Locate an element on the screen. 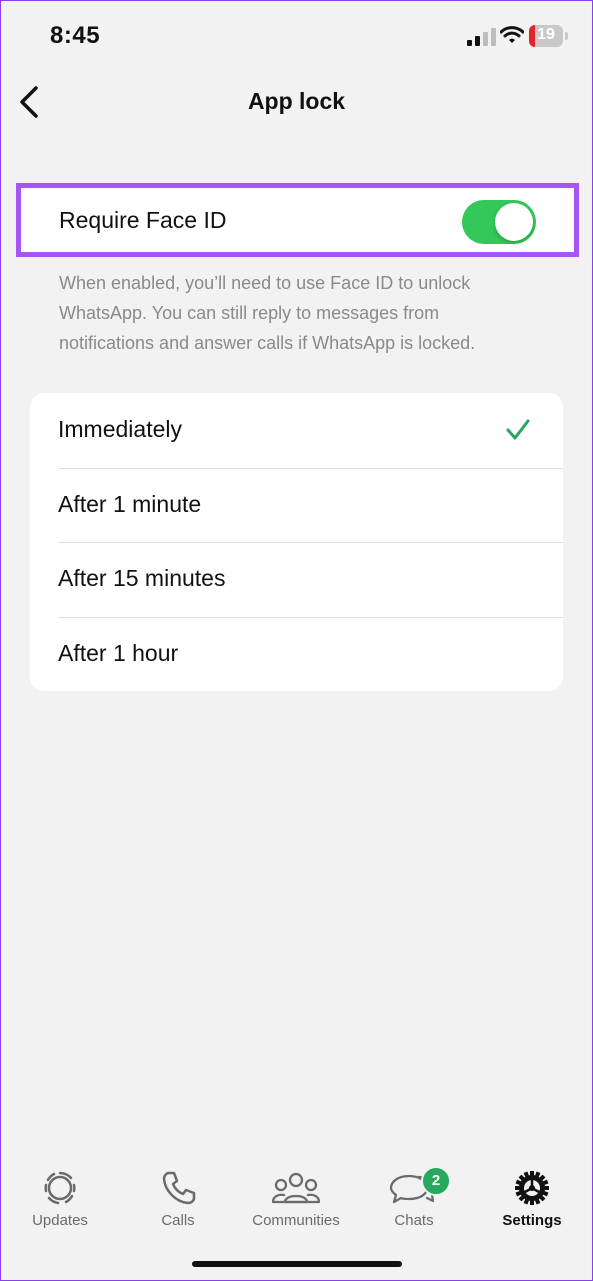 The image size is (593, 1281). status-time: 8:45 is located at coordinates (75, 35).